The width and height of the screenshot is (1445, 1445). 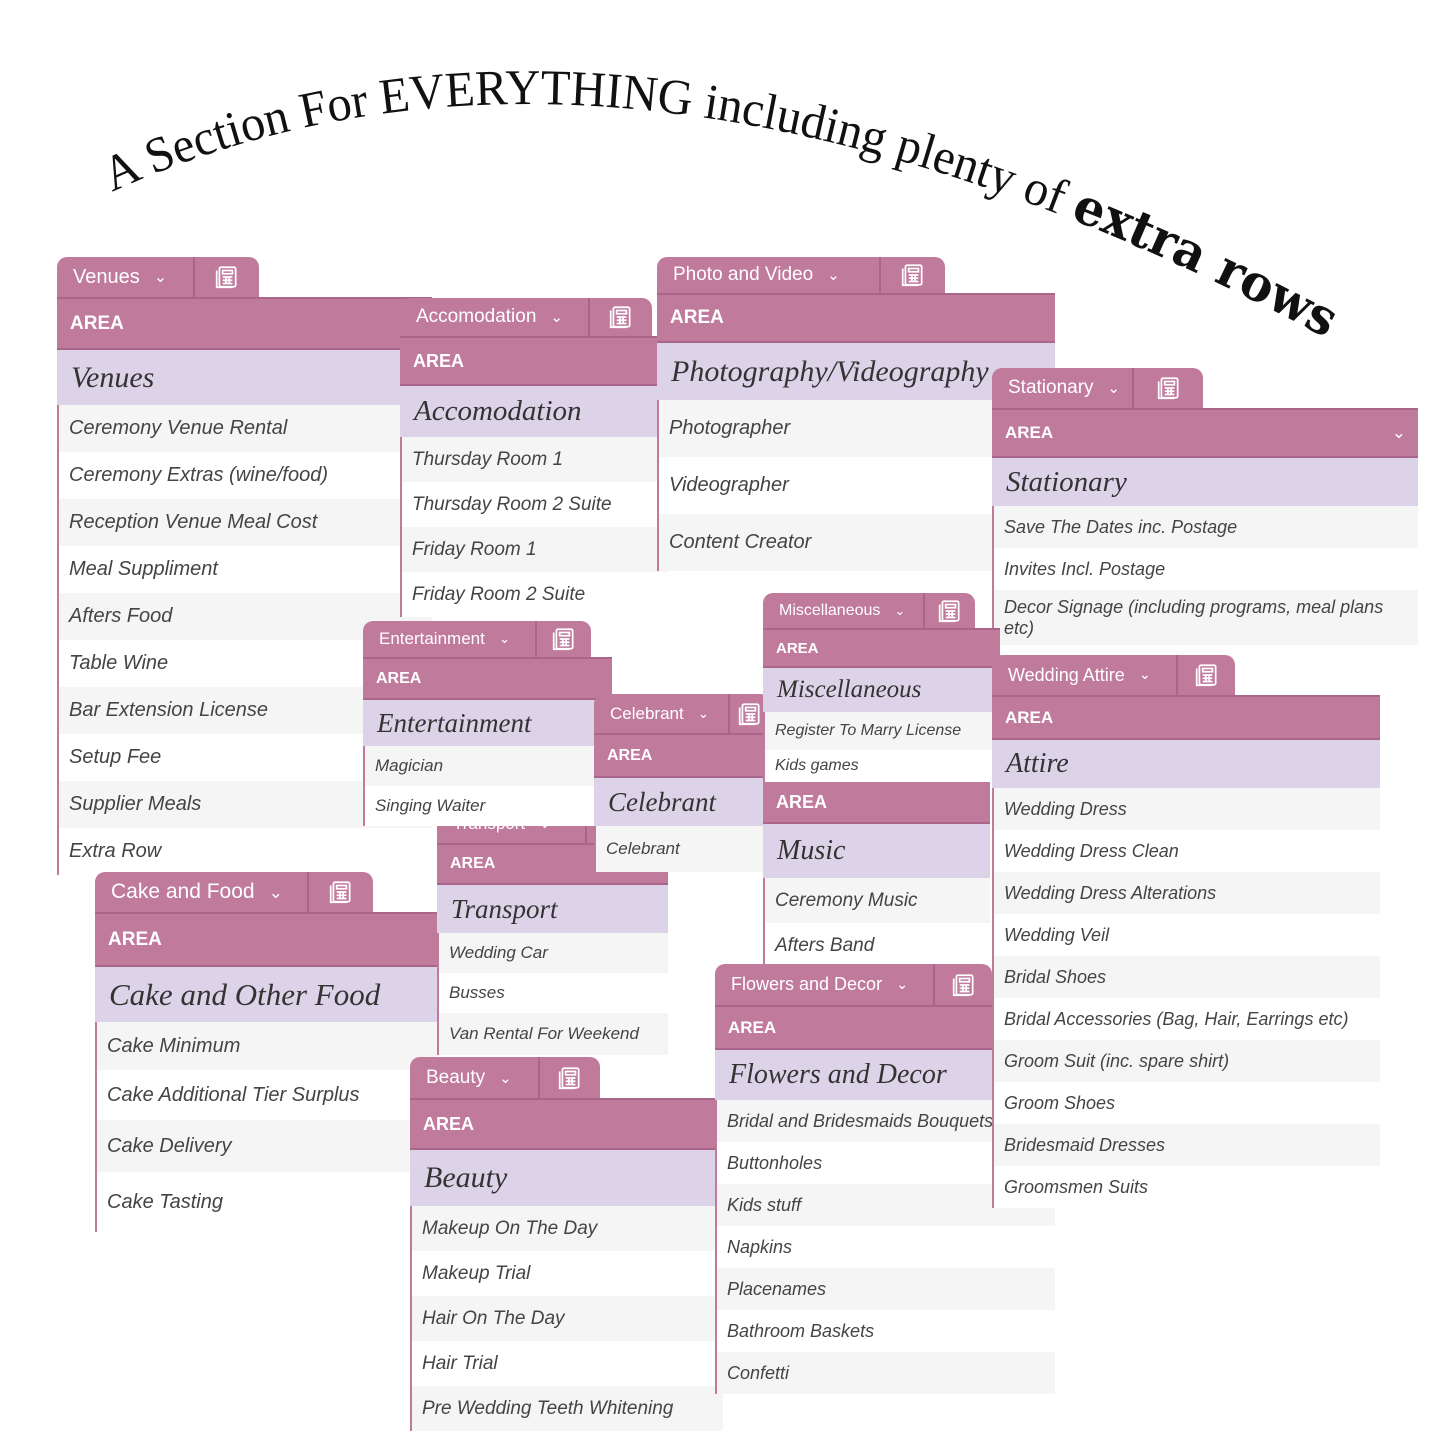 I want to click on table-row: Extra Row, so click(x=244, y=851).